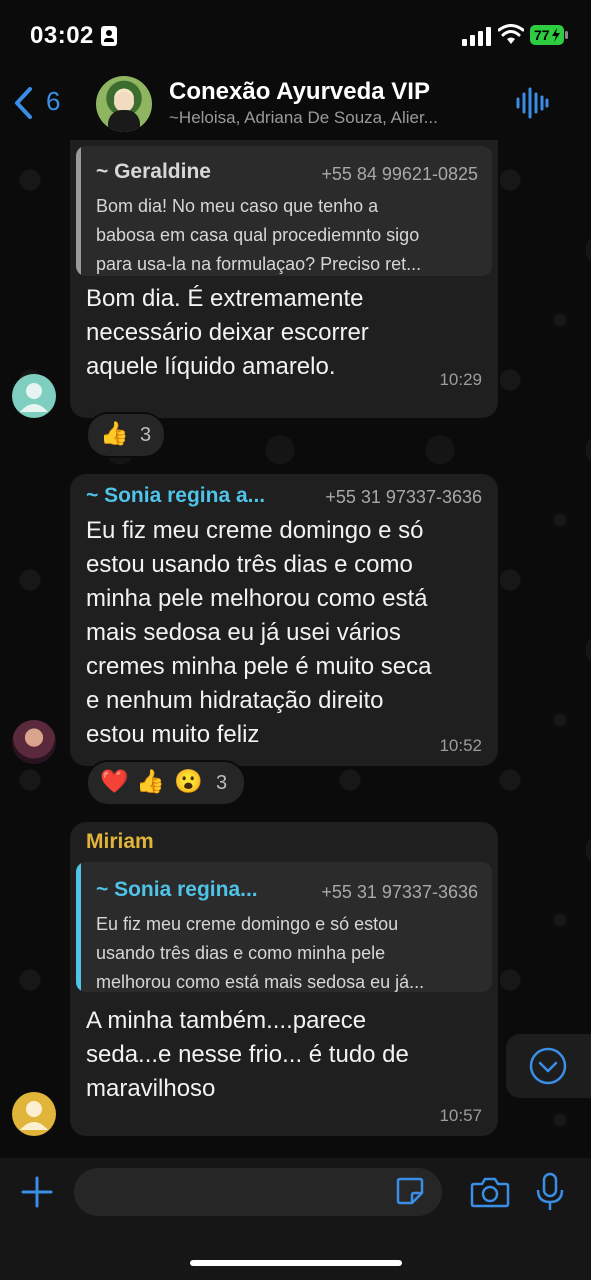 This screenshot has height=1280, width=591. I want to click on contact-card-icon, so click(109, 36).